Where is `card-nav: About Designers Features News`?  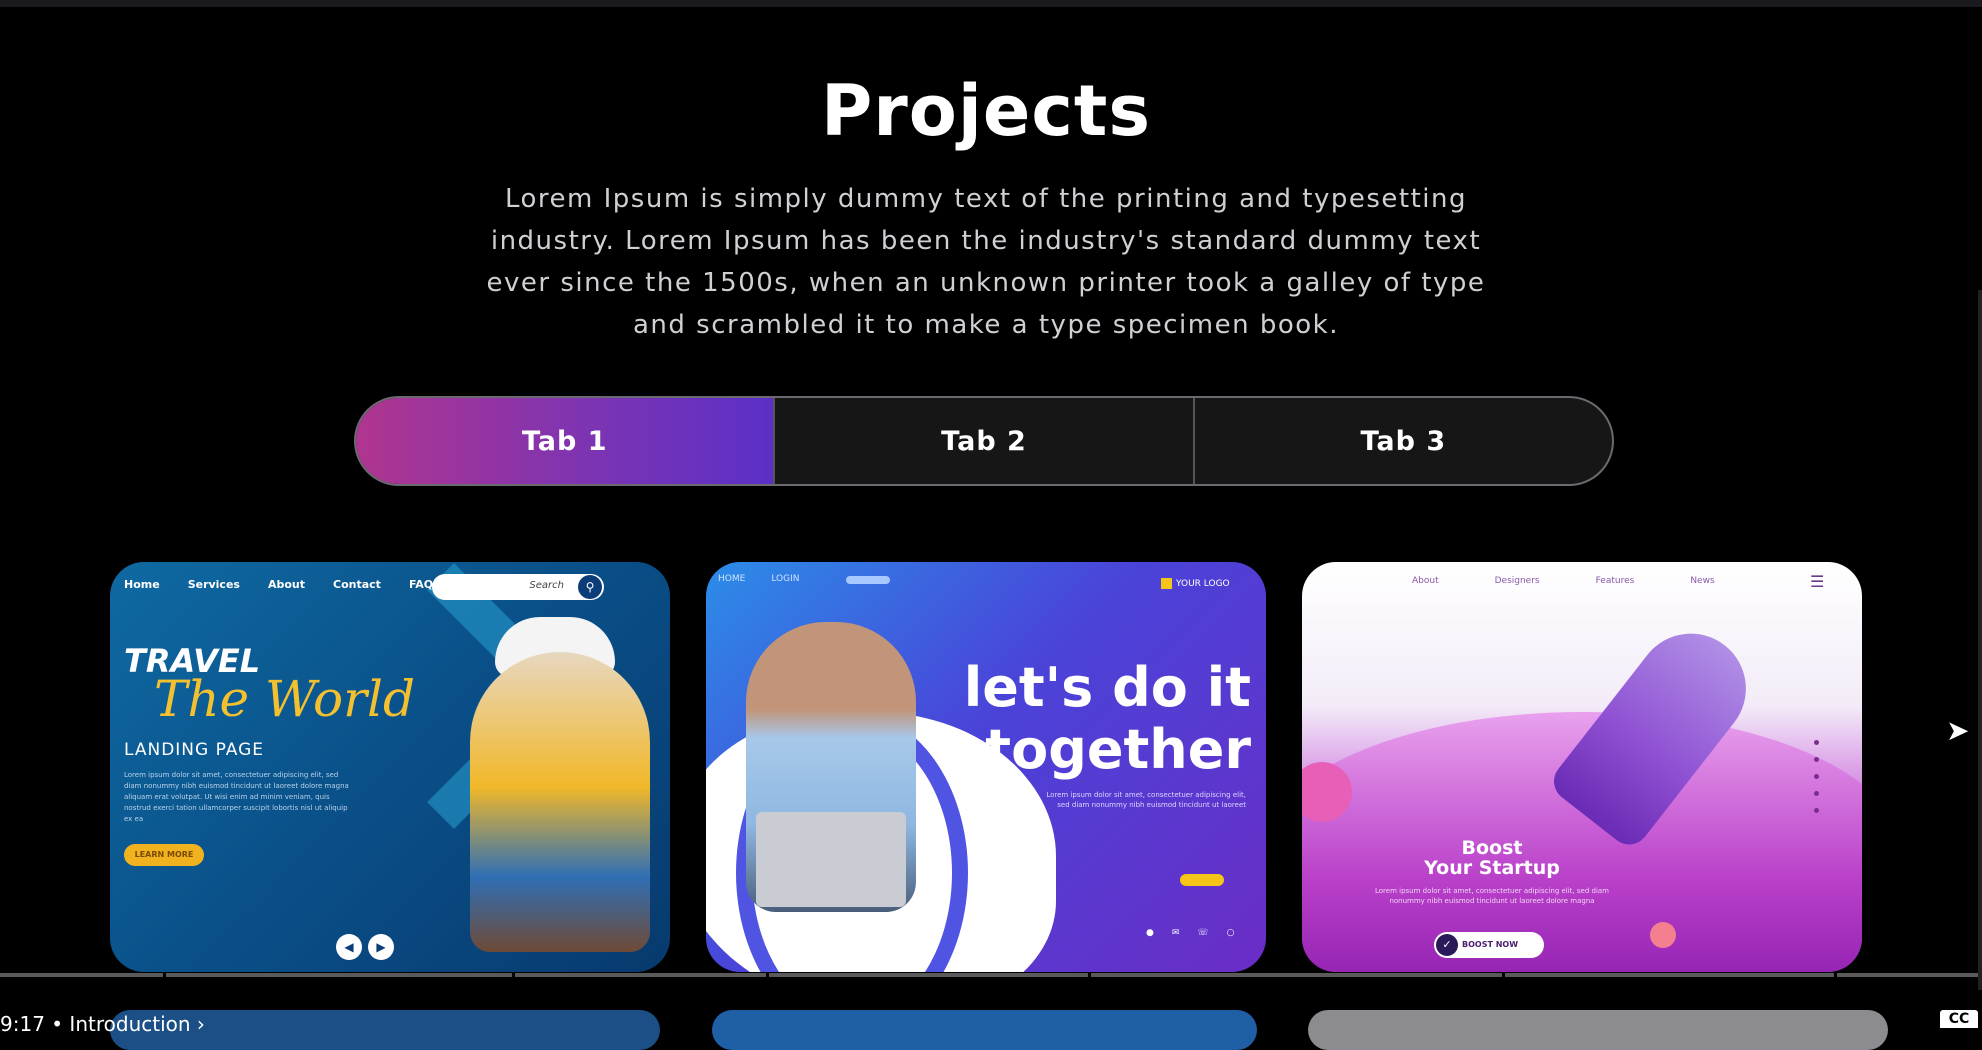
card-nav: About Designers Features News is located at coordinates (1563, 581).